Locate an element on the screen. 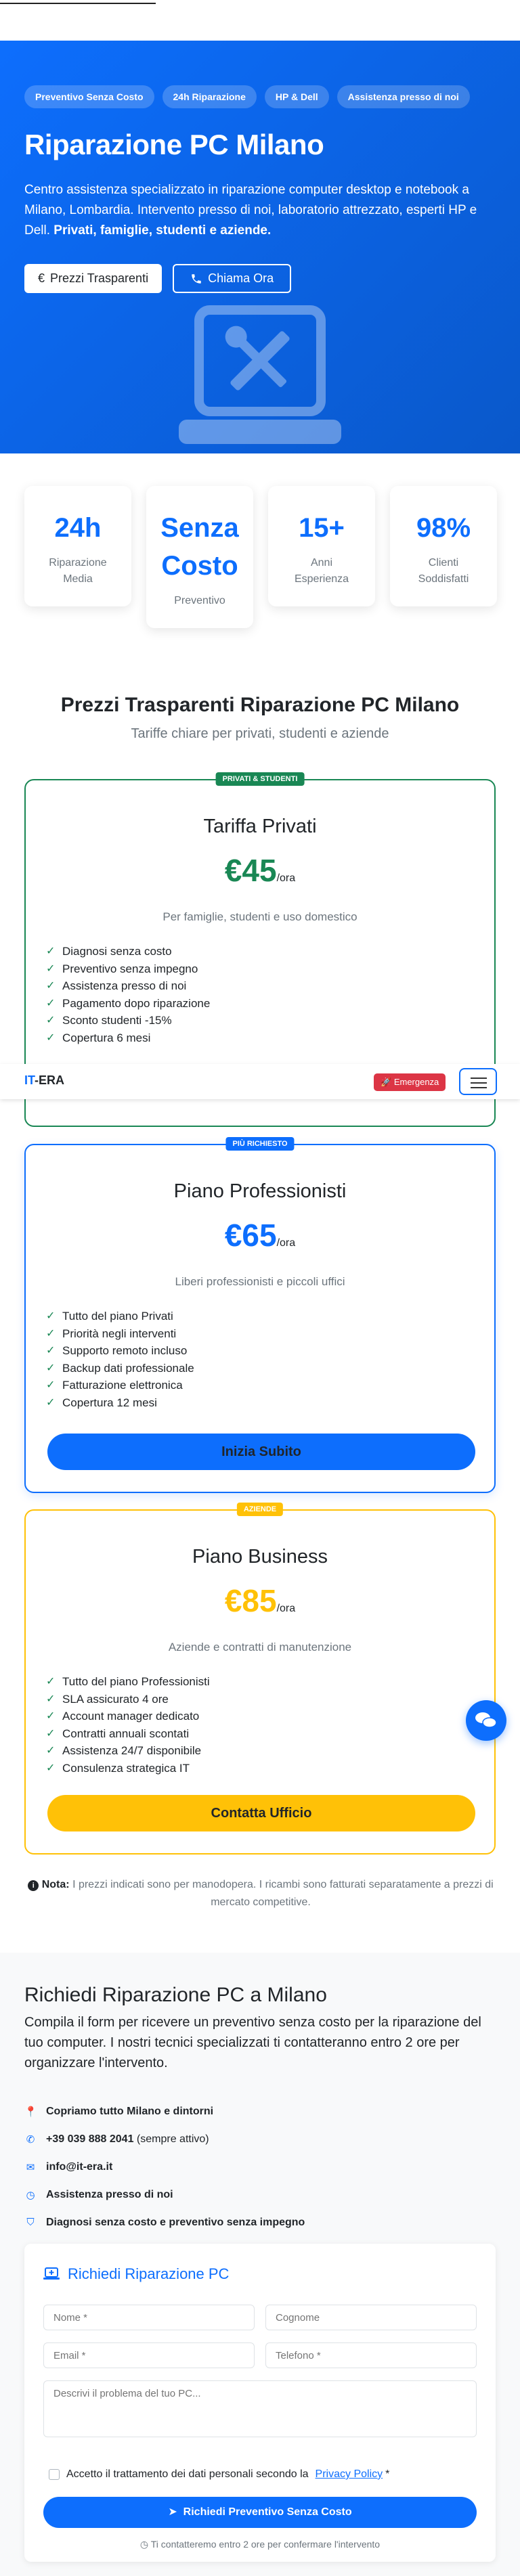  plan-feature-text: Priorità negli interventi is located at coordinates (119, 1333).